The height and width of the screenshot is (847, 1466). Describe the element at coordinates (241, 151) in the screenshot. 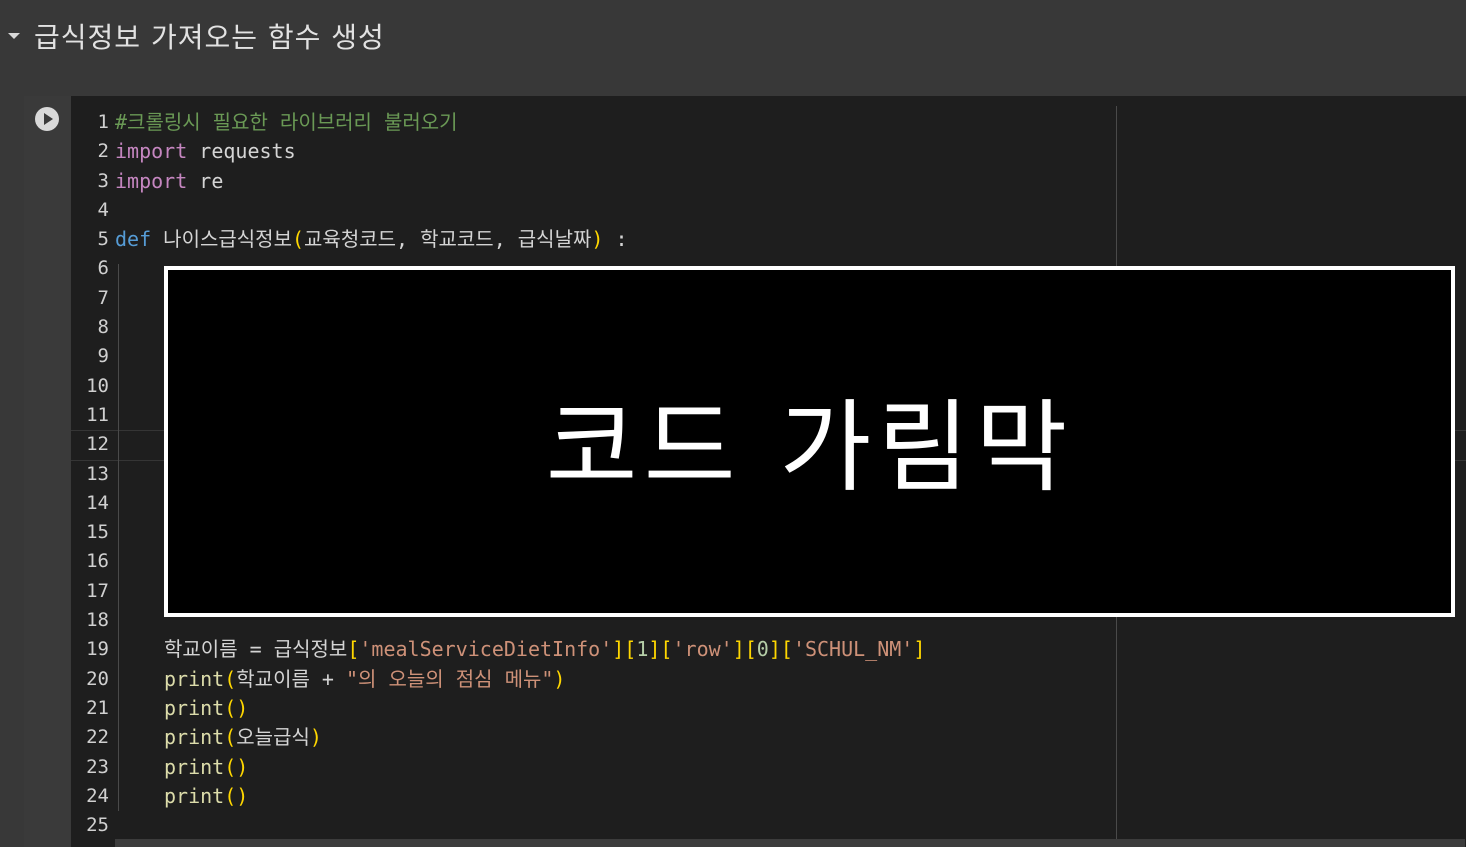

I see `module-token: requests` at that location.